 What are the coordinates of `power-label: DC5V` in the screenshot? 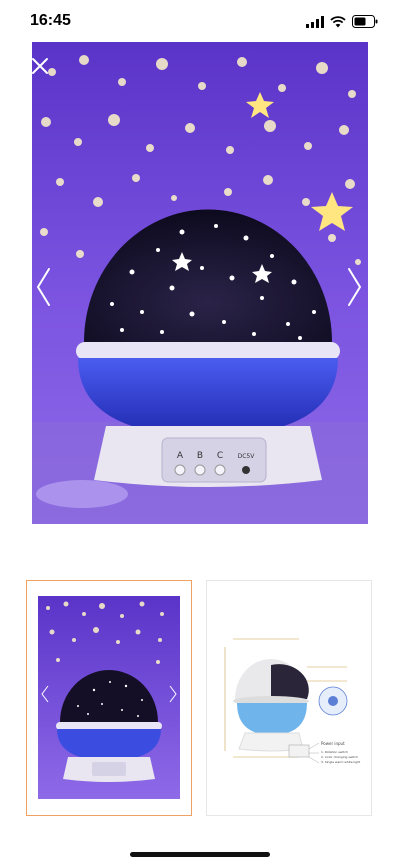 It's located at (247, 456).